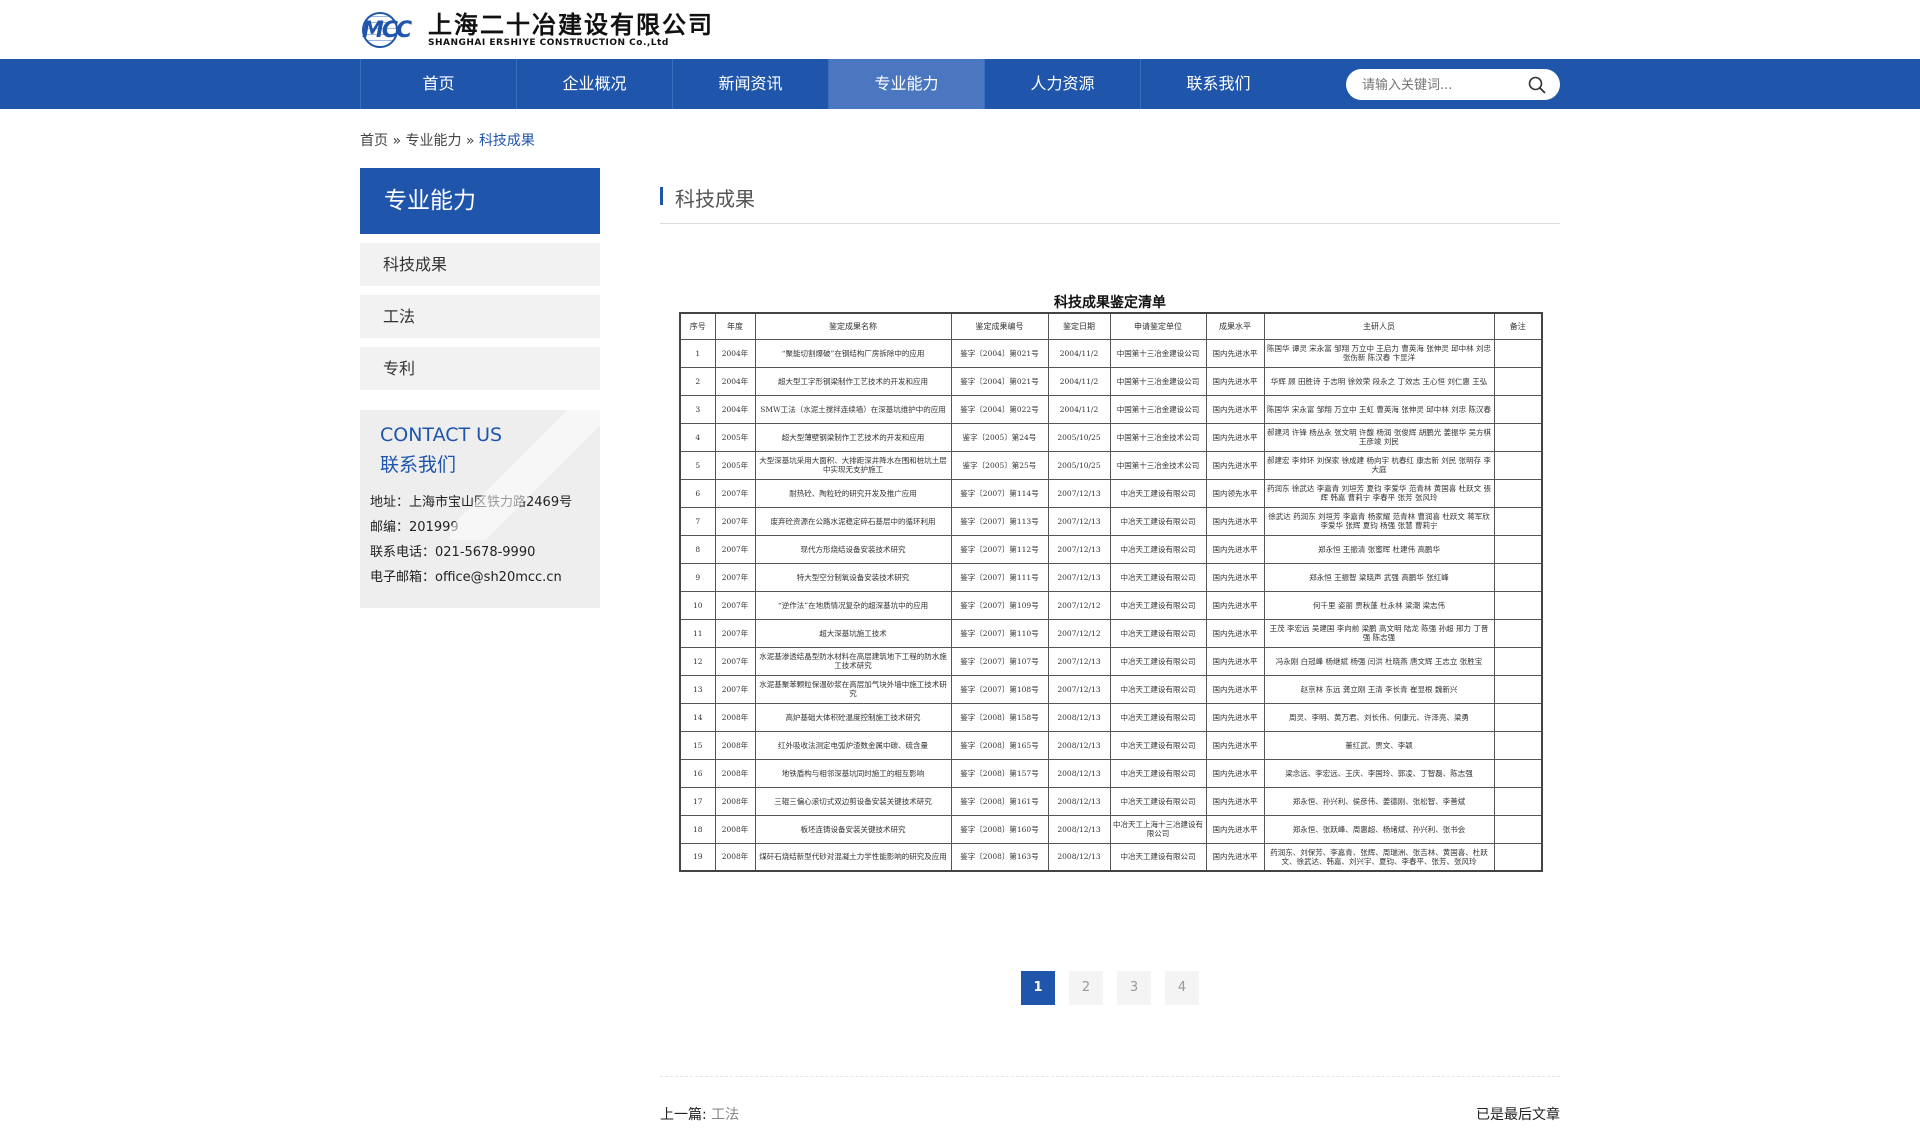 The height and width of the screenshot is (1146, 1920). What do you see at coordinates (999, 409) in the screenshot?
I see `table-cell: 鉴字〔2004〕第022号` at bounding box center [999, 409].